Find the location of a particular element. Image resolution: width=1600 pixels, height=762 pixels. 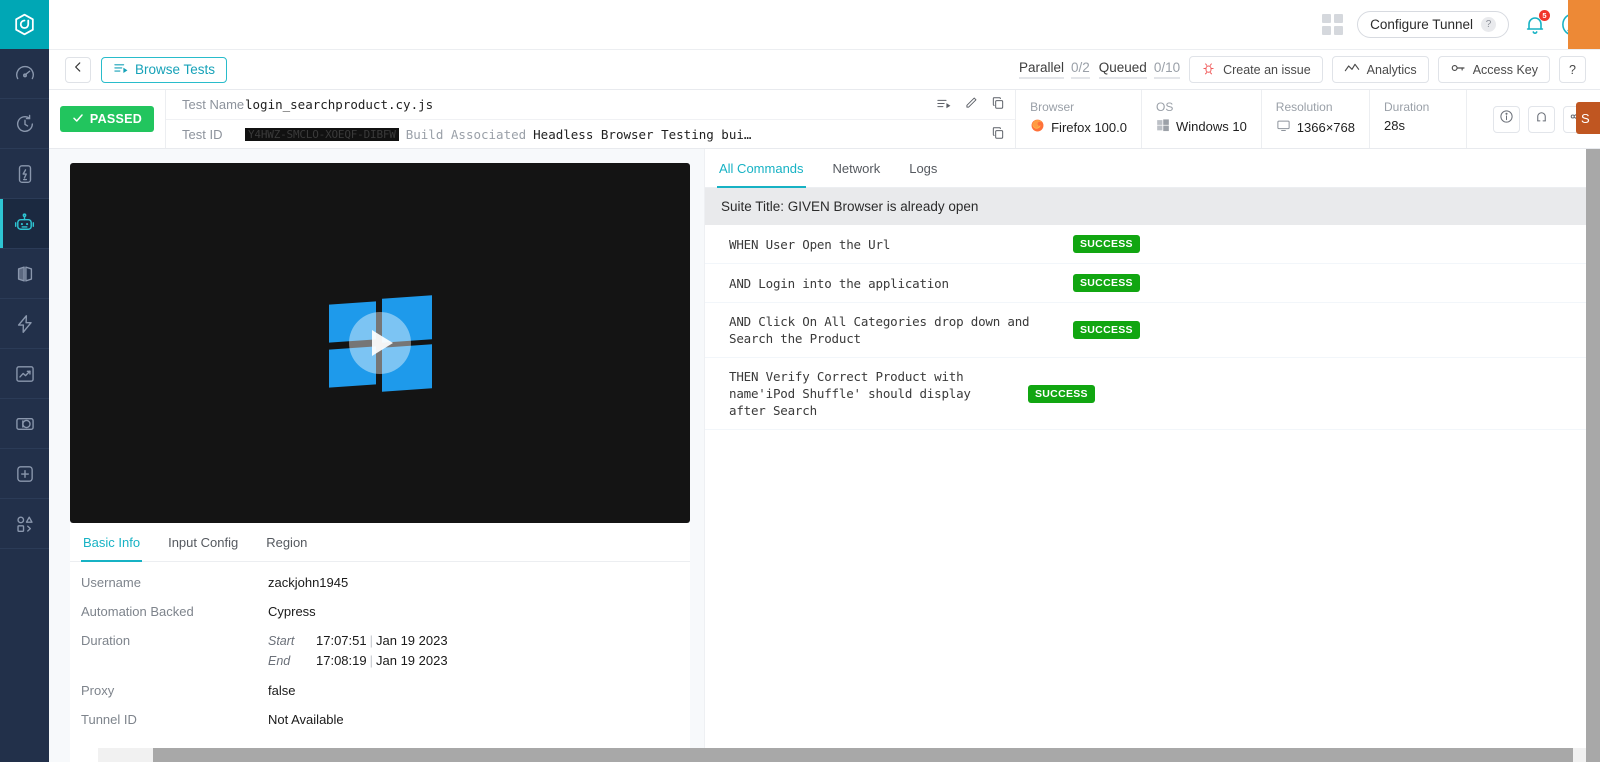

right-edge-button: S is located at coordinates (1588, 118).